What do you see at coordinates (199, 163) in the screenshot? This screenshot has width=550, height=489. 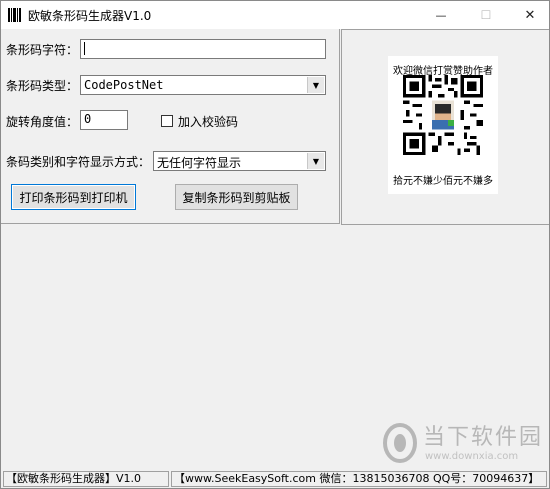 I see `display-mode-value: 无任何字符显示` at bounding box center [199, 163].